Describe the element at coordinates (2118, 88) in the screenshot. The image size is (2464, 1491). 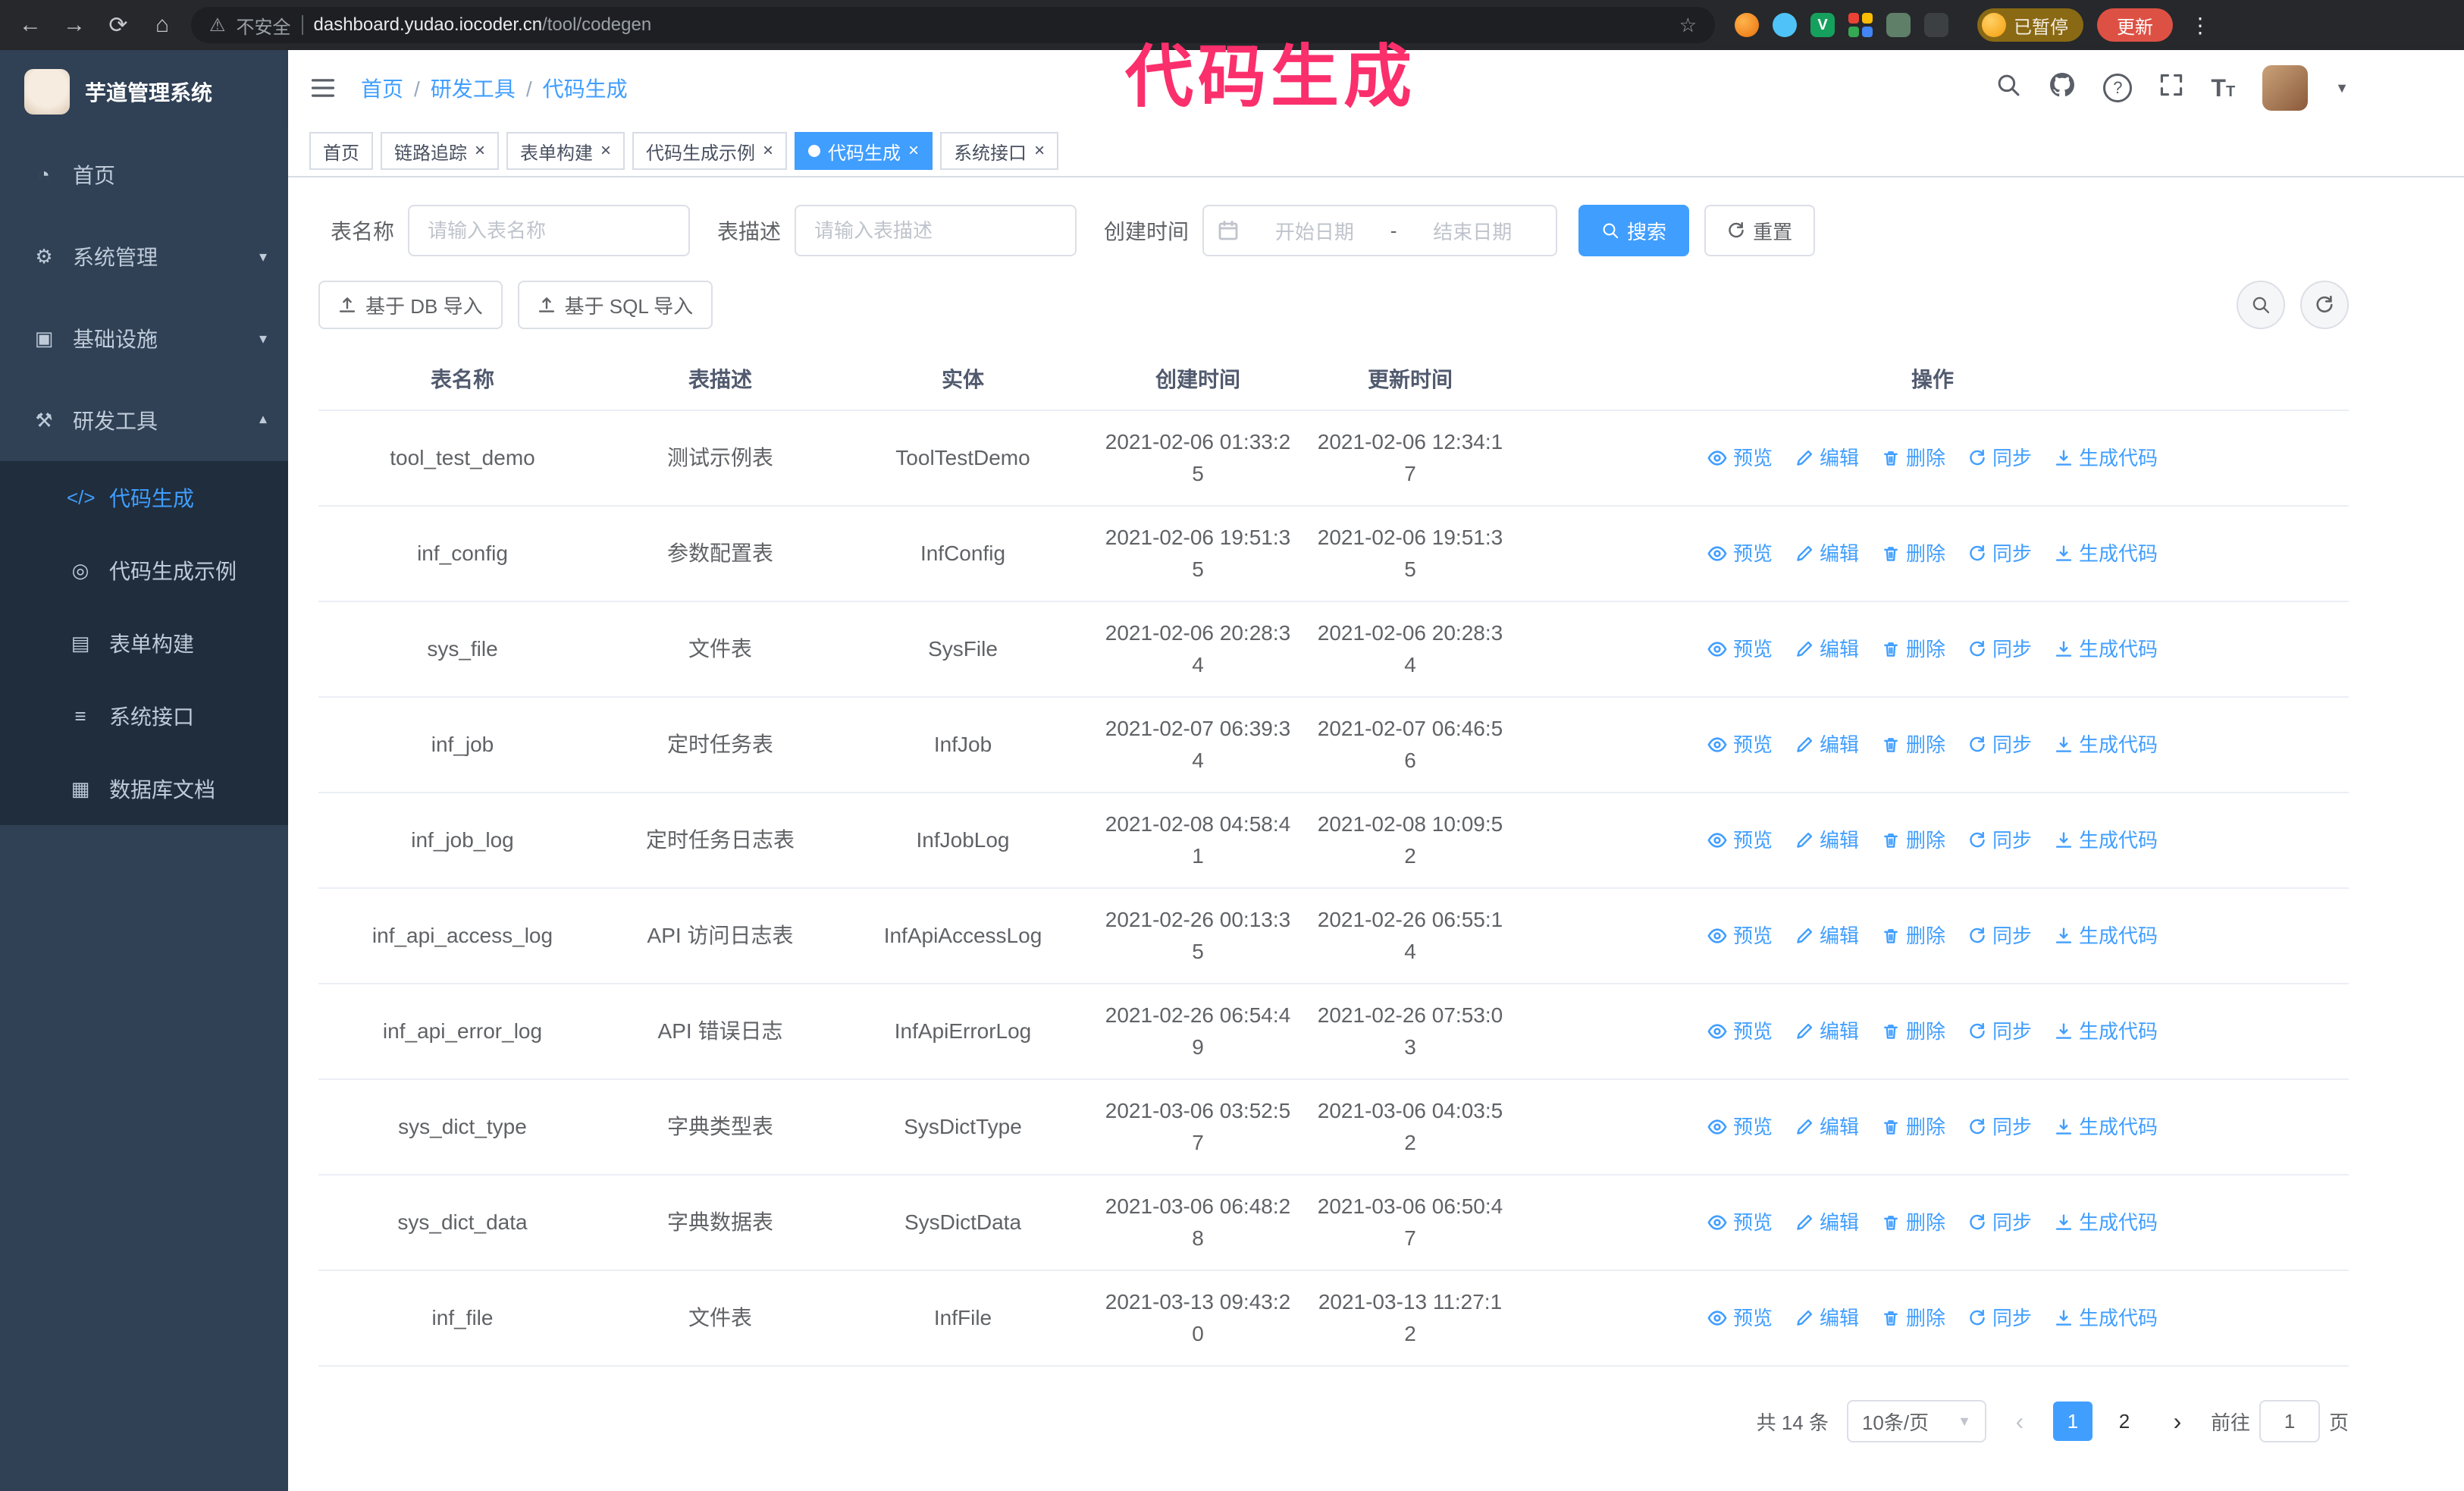
I see `help-icon: ?` at that location.